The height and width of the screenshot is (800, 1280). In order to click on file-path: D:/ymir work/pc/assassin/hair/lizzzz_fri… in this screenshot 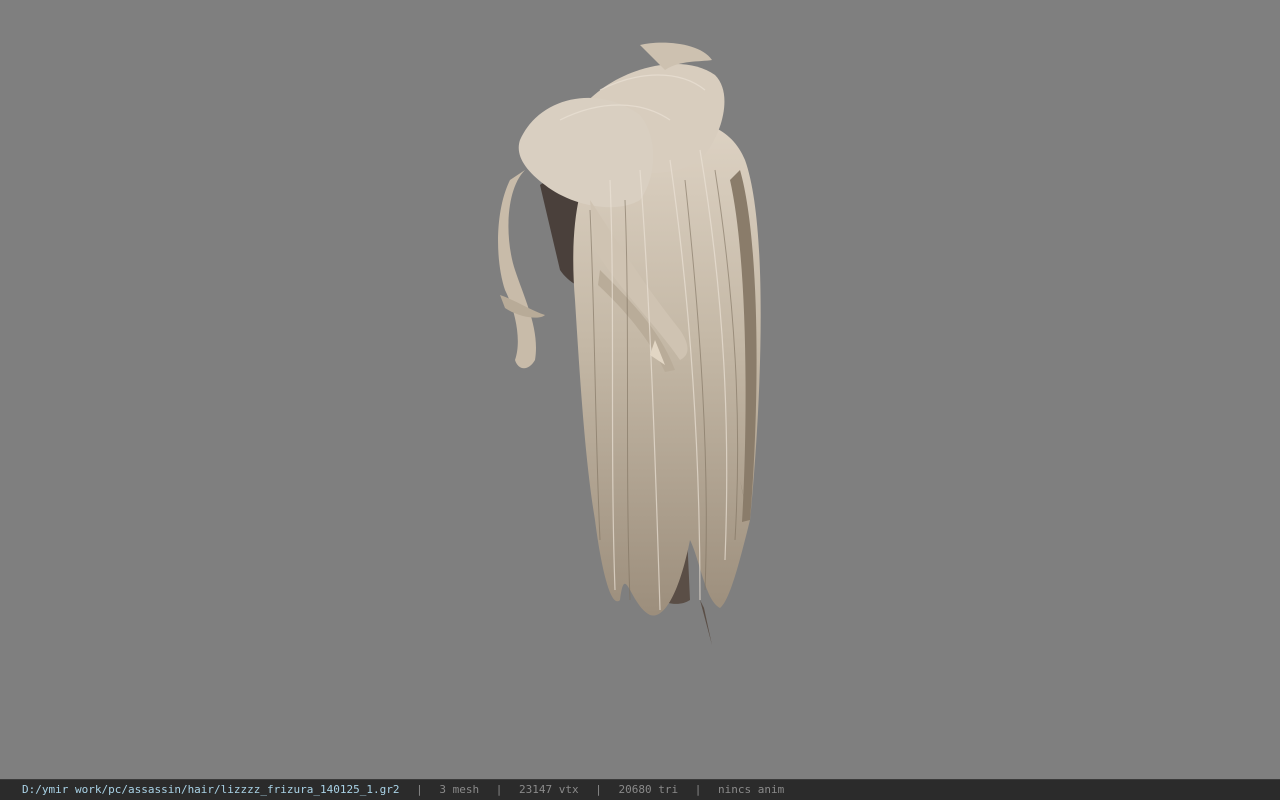, I will do `click(211, 789)`.